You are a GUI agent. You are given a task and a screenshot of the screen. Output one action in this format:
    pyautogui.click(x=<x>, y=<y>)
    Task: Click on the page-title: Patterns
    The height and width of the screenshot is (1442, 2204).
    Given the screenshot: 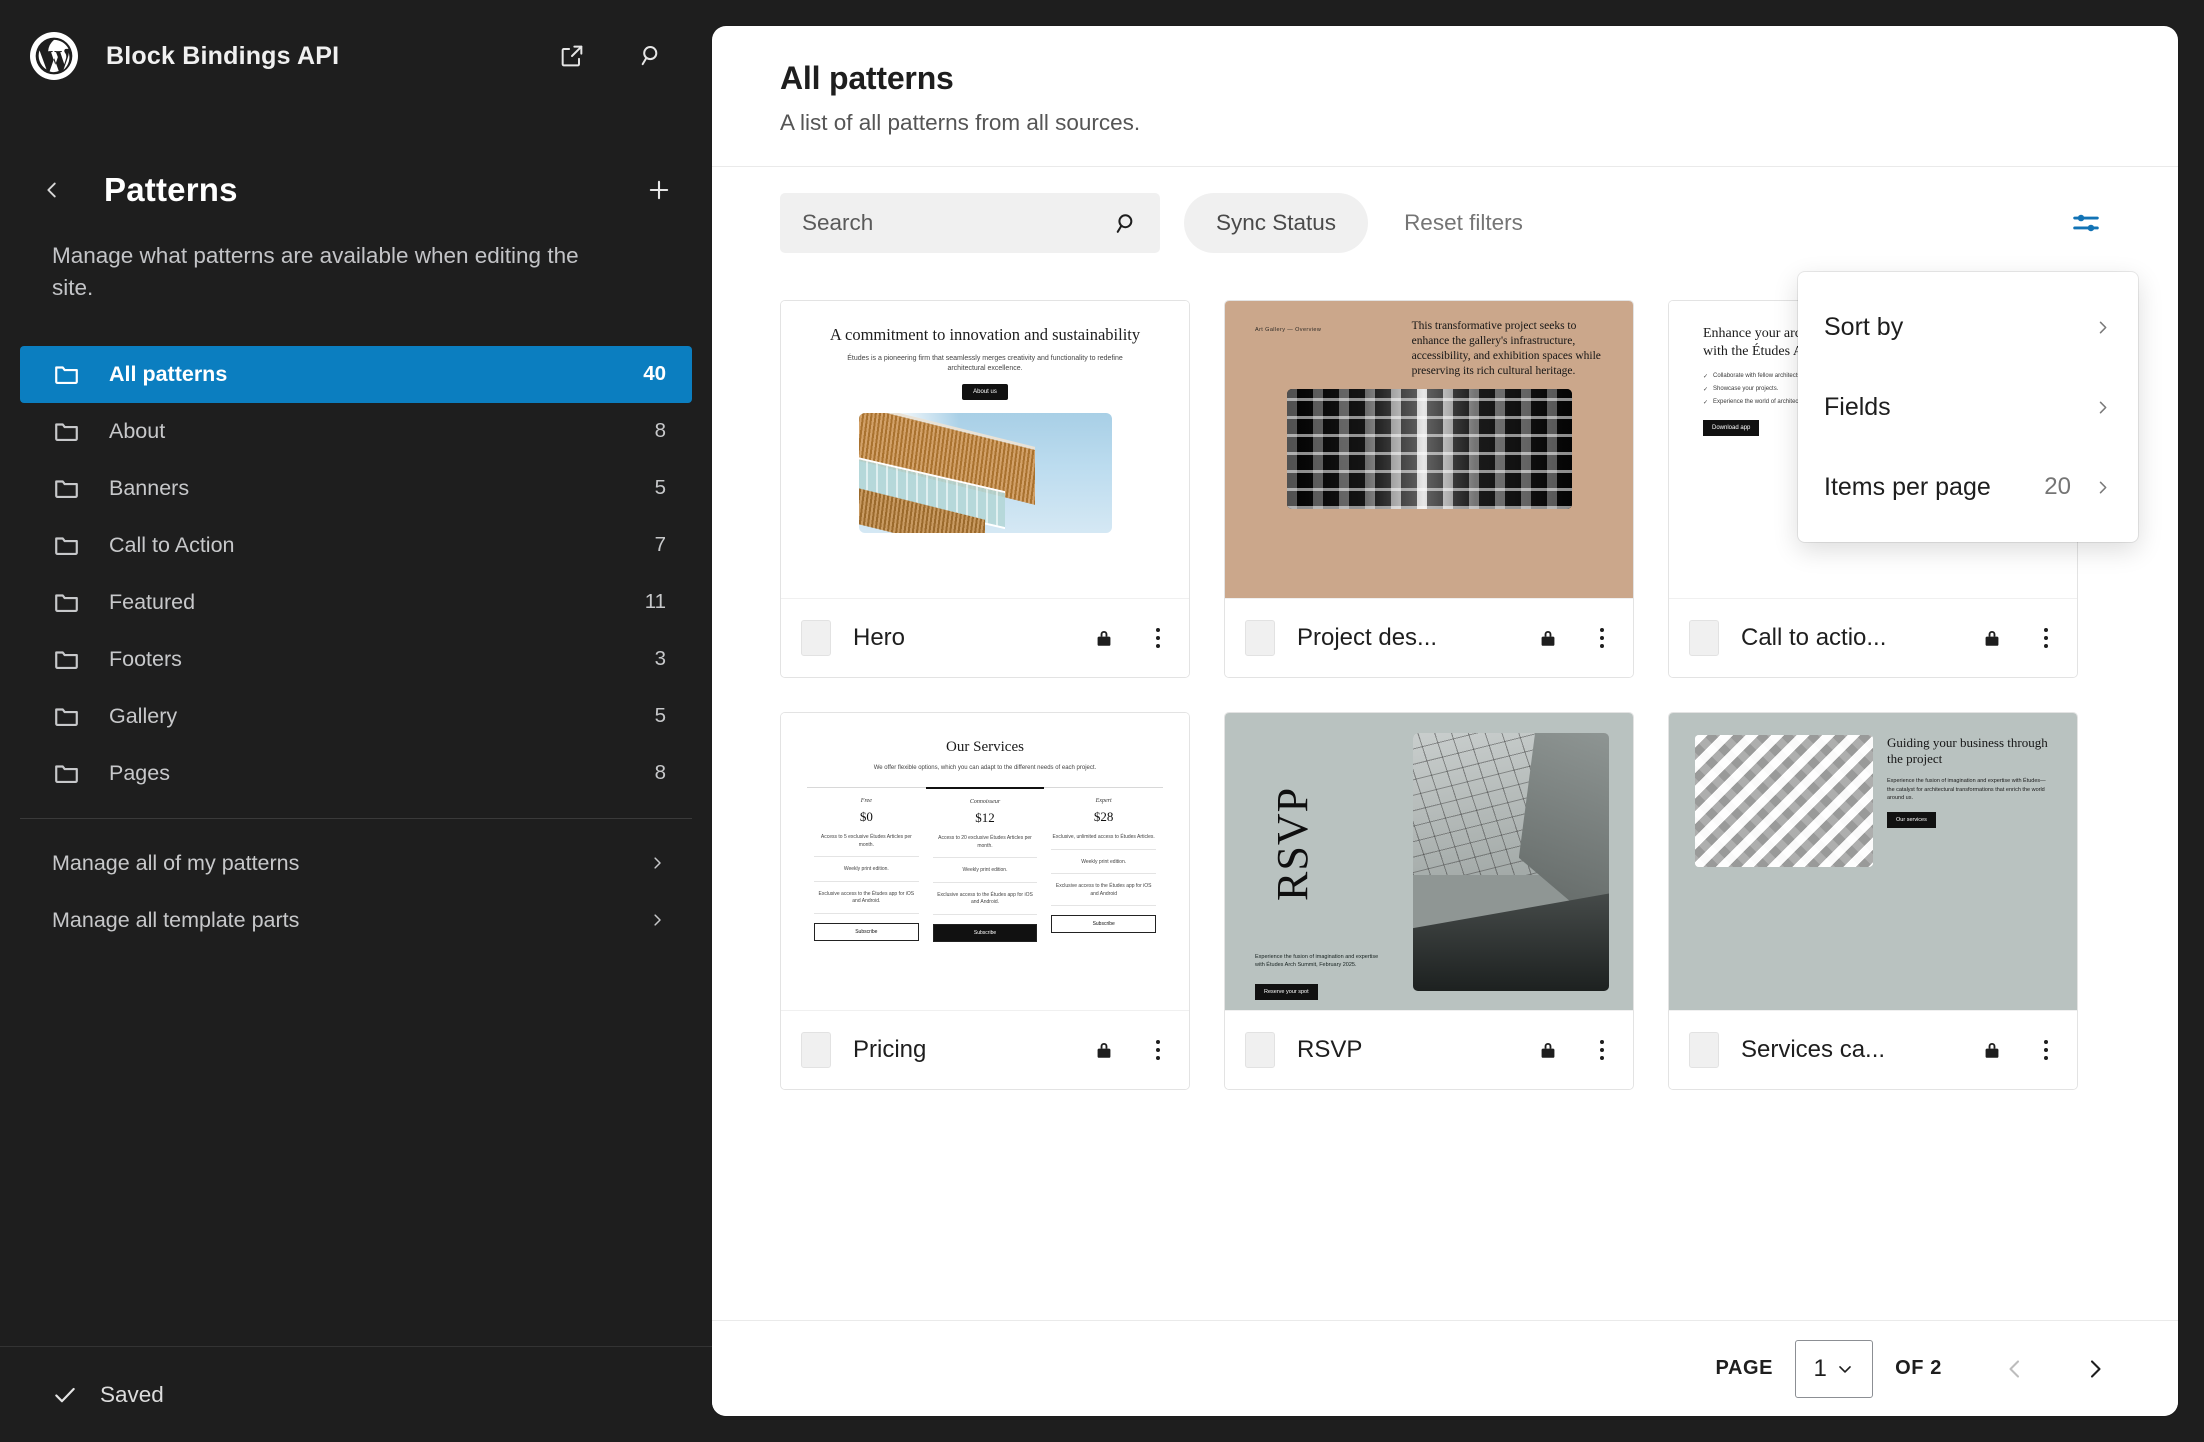 What is the action you would take?
    pyautogui.click(x=171, y=189)
    